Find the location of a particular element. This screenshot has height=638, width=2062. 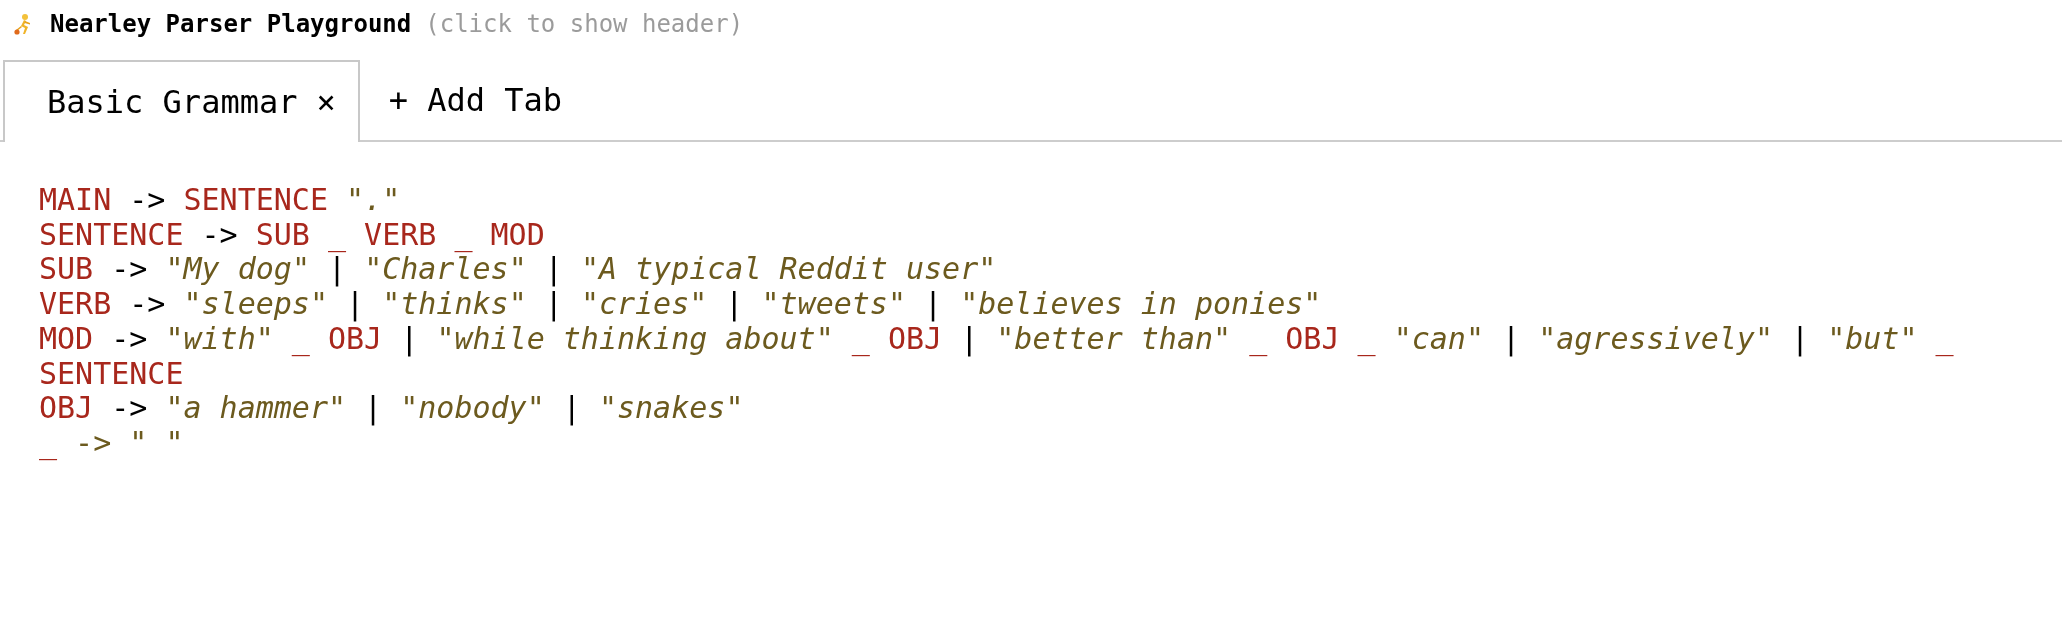

add-tab-button: + Add Tab is located at coordinates (475, 100).